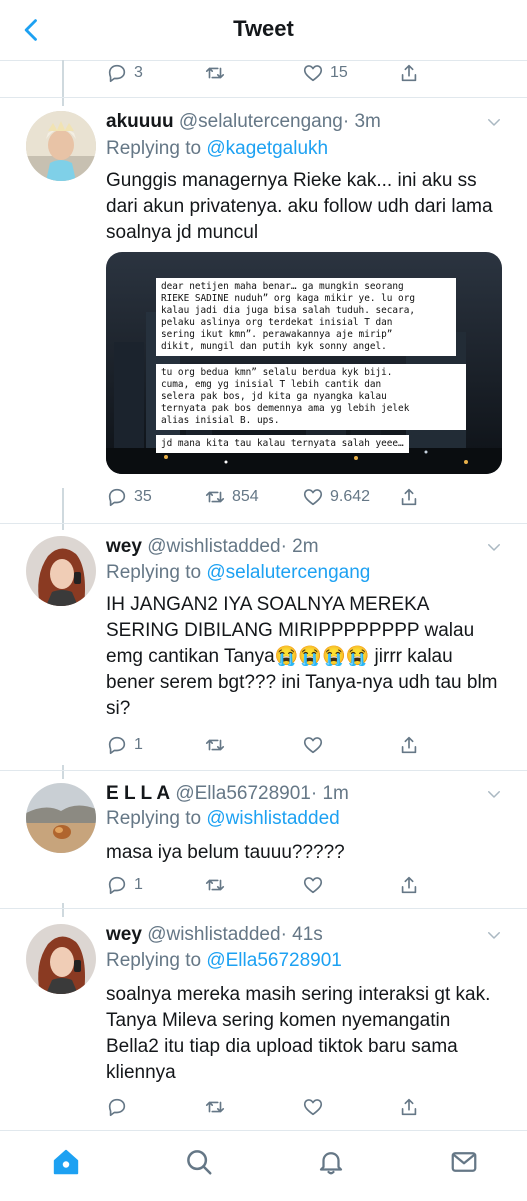 This screenshot has height=1201, width=527. I want to click on reply-mention-link: @kagetgalukh, so click(267, 148).